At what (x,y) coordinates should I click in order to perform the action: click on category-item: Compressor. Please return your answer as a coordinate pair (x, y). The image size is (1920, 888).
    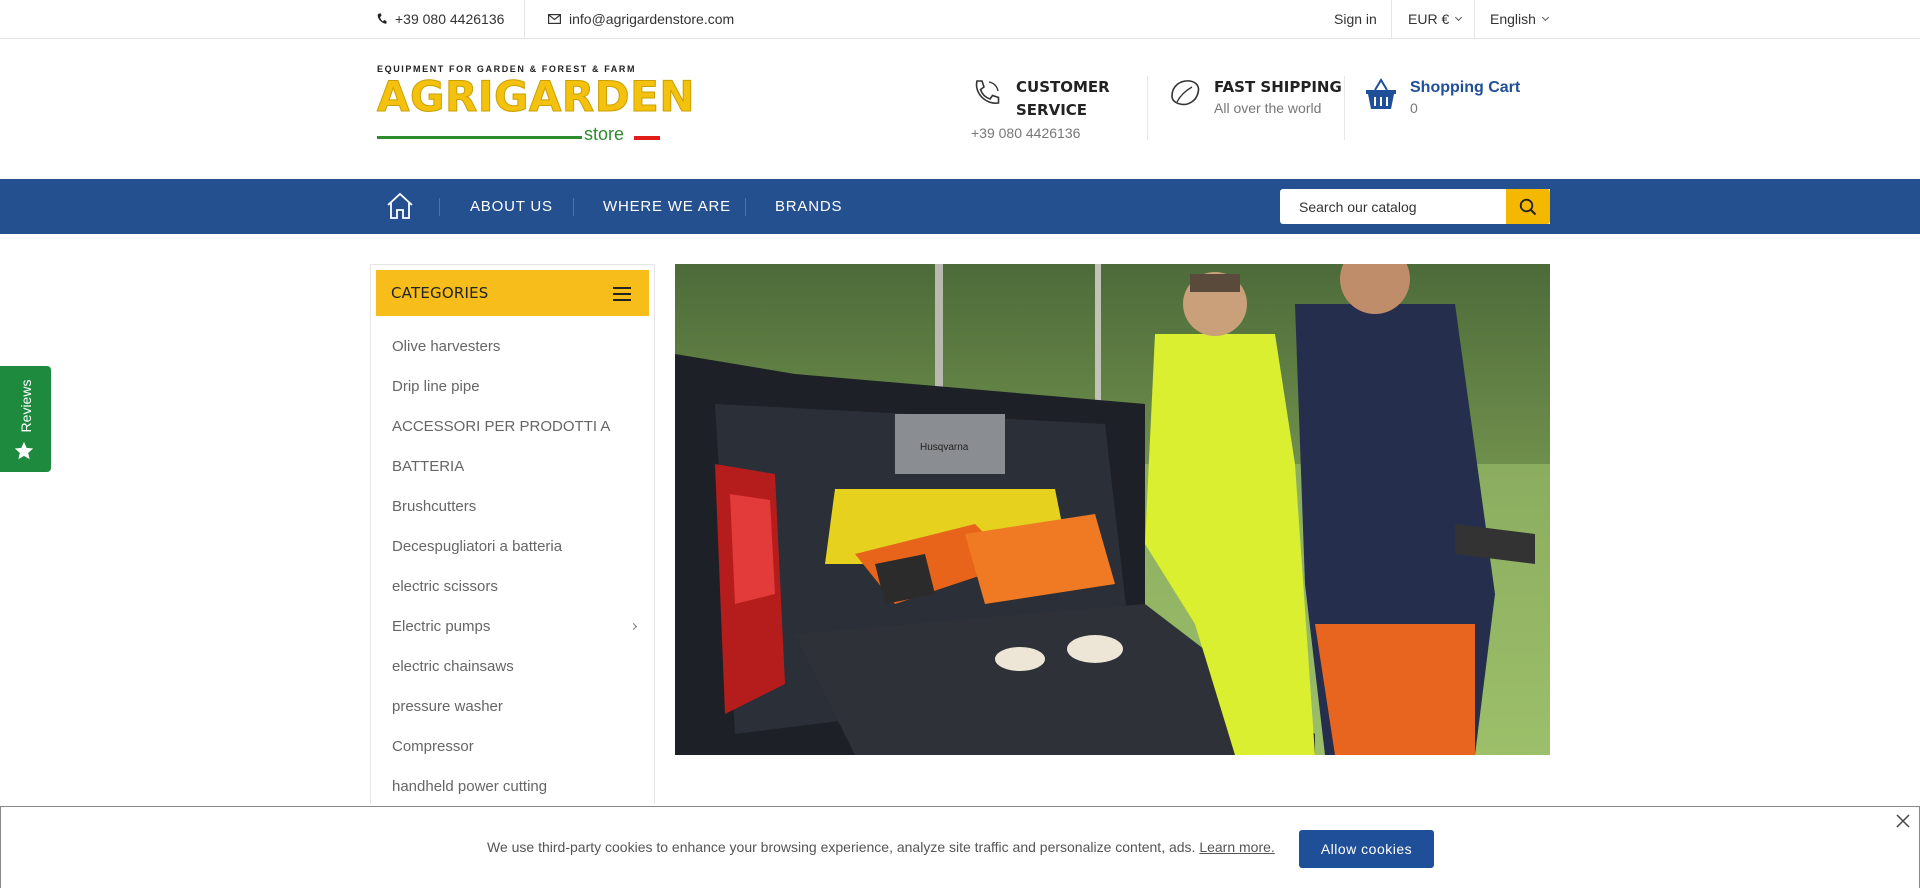
    Looking at the image, I should click on (517, 747).